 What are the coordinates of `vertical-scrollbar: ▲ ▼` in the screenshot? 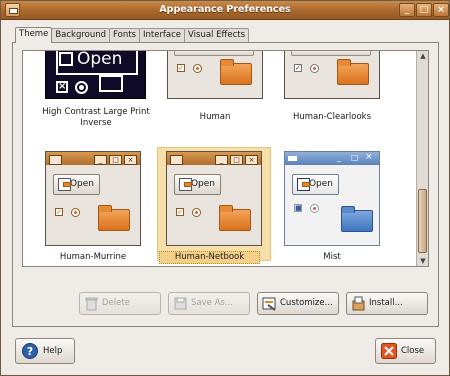 It's located at (422, 158).